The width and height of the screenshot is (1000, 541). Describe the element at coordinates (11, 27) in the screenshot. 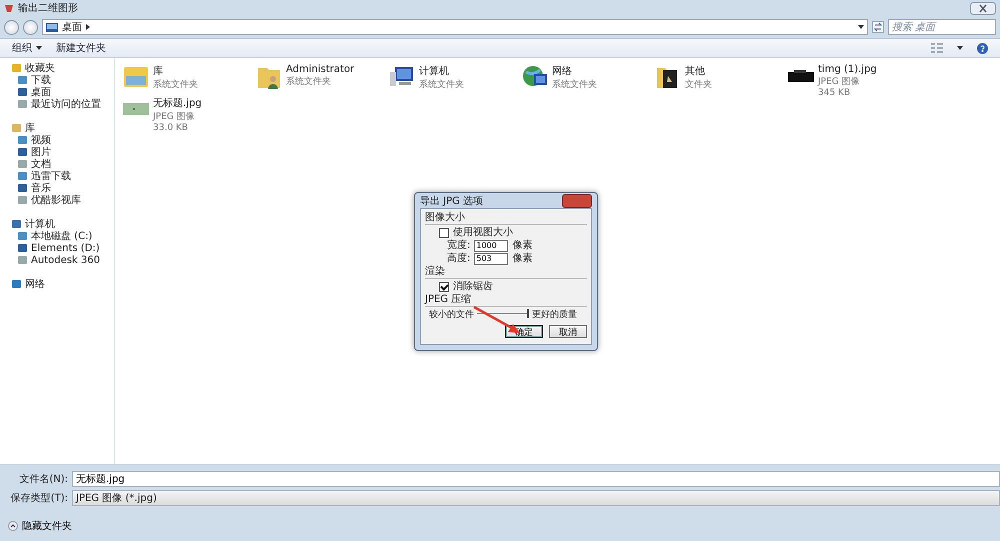

I see `back-button` at that location.